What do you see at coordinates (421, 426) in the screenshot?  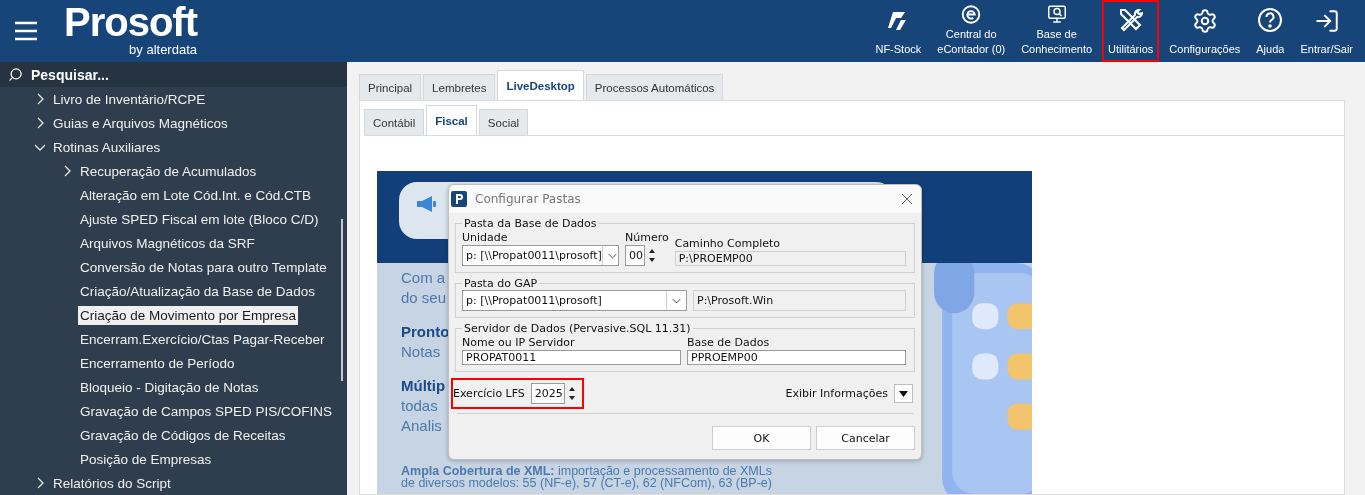 I see `banner-text: Analis` at bounding box center [421, 426].